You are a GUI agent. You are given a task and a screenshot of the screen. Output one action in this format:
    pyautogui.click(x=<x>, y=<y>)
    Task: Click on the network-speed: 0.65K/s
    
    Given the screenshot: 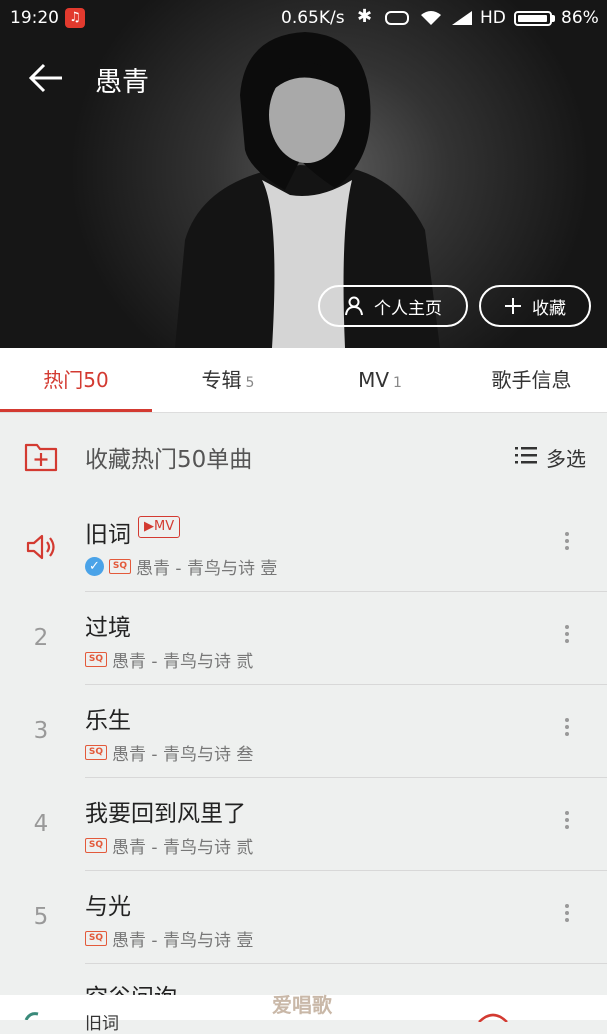 What is the action you would take?
    pyautogui.click(x=313, y=18)
    